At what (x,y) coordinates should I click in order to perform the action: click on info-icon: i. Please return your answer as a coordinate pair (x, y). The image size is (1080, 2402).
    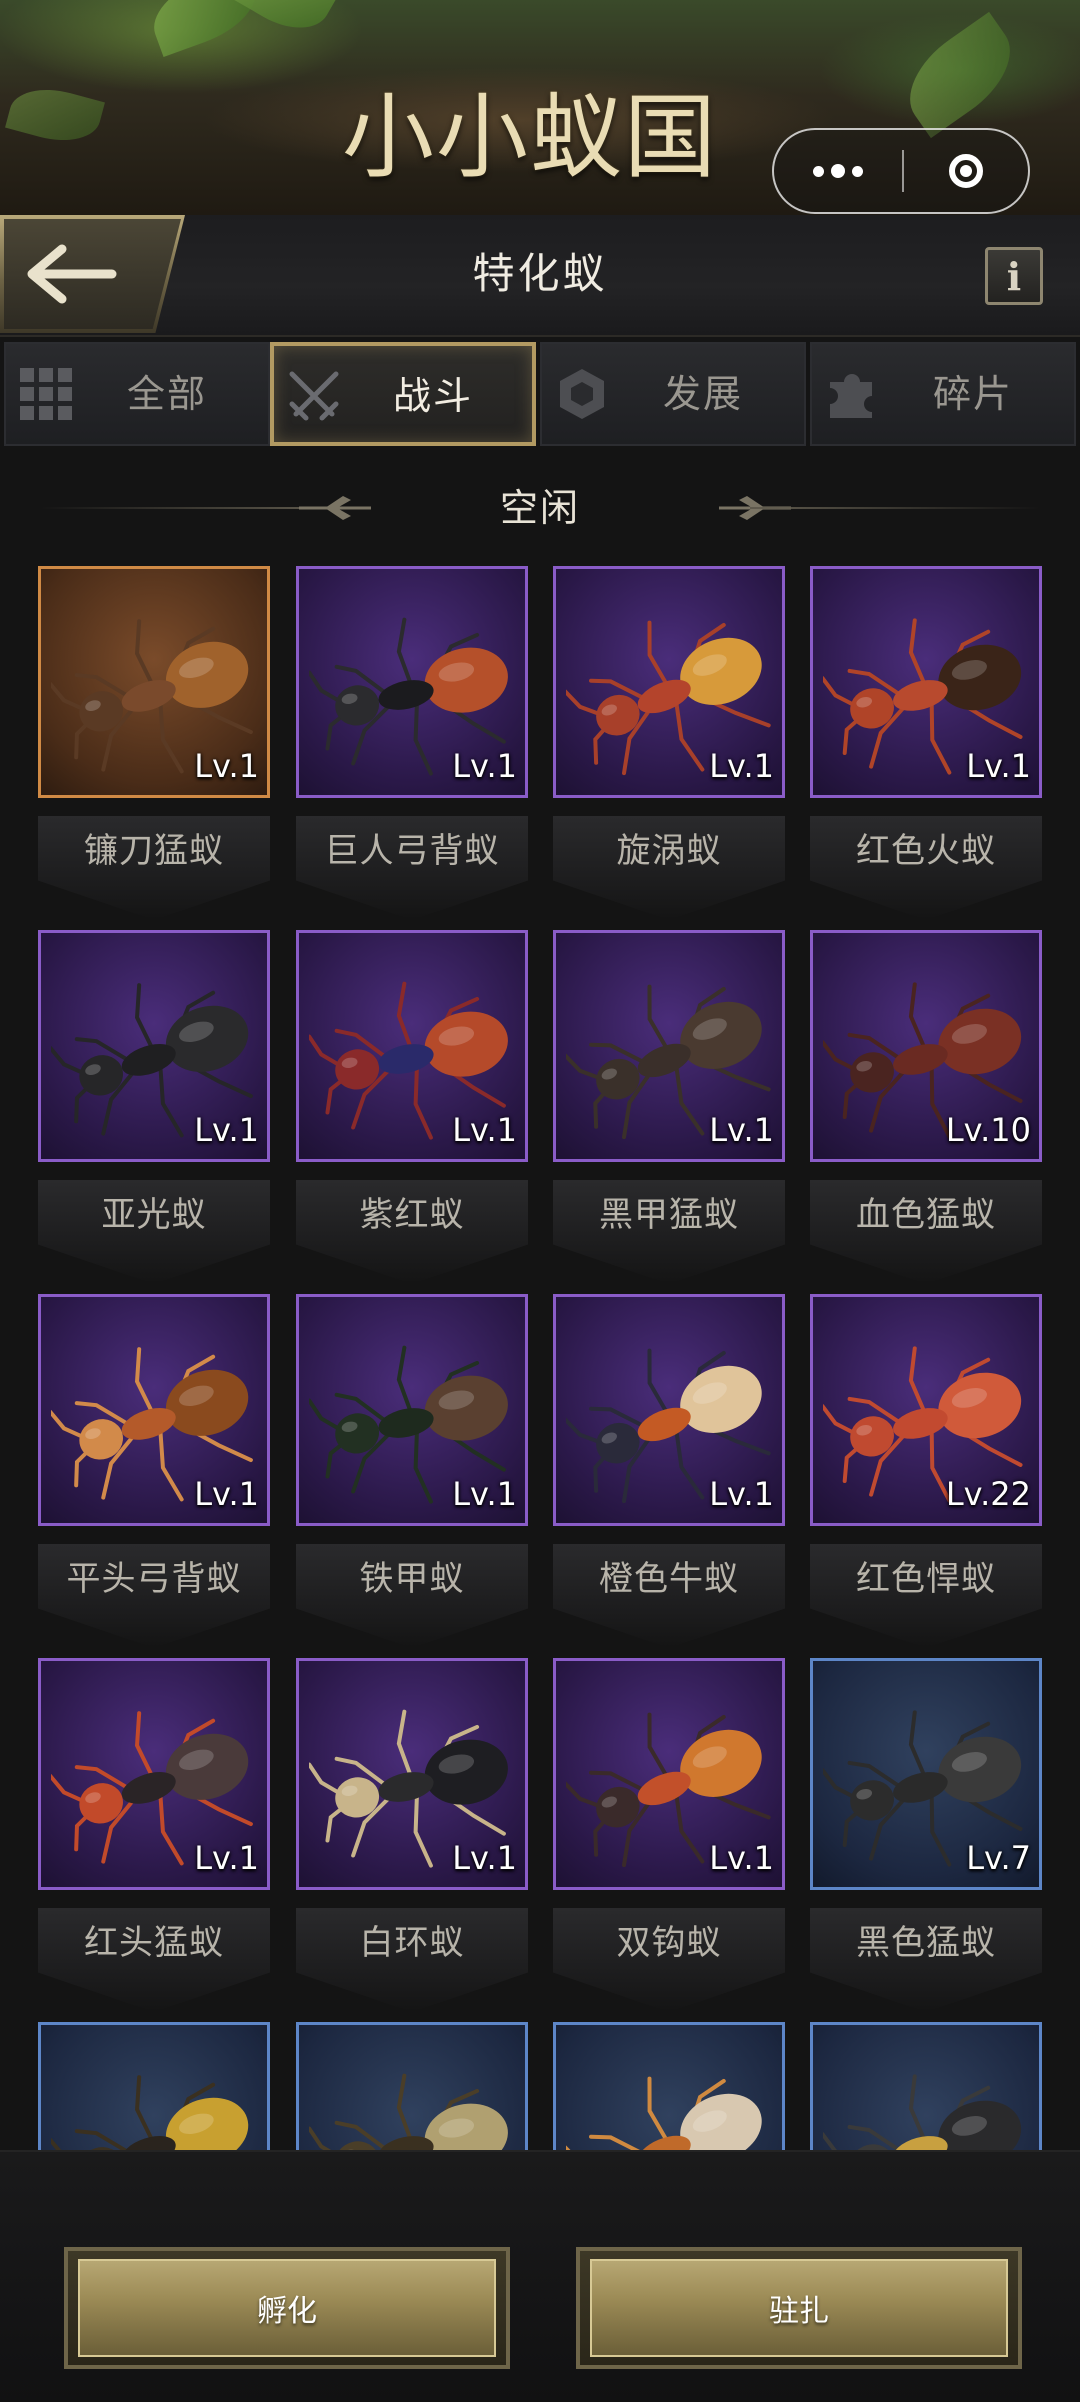
    Looking at the image, I should click on (1014, 276).